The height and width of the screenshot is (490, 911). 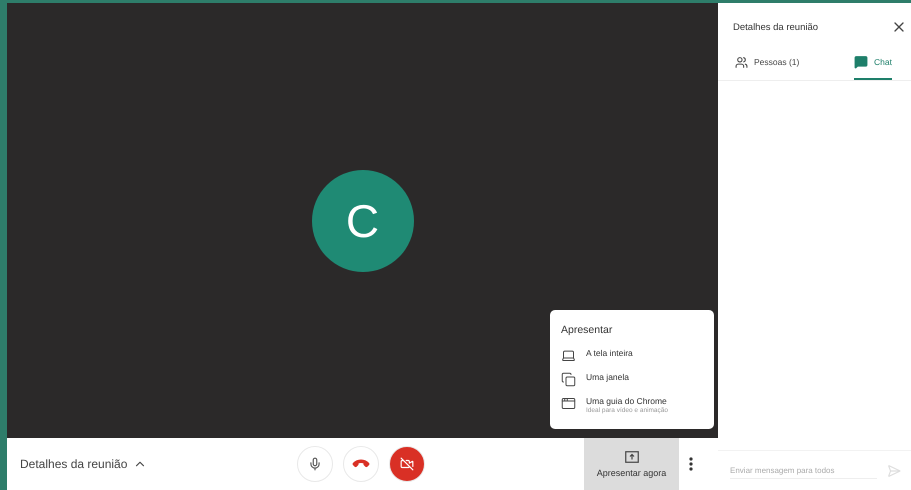 I want to click on windows-icon, so click(x=568, y=379).